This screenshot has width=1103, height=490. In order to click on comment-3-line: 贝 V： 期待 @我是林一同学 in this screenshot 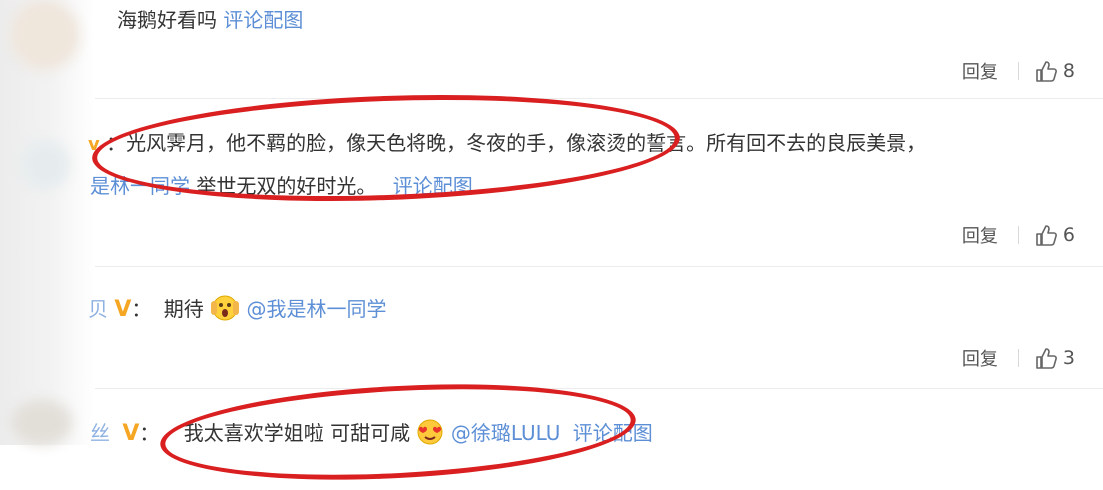, I will do `click(237, 310)`.